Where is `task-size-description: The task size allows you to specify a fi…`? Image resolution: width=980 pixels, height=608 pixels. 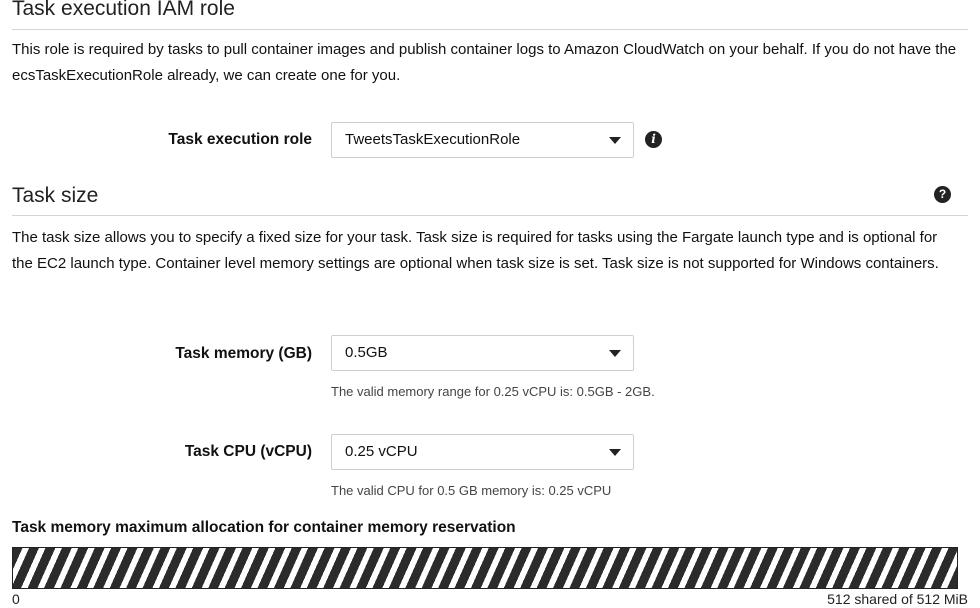 task-size-description: The task size allows you to specify a fi… is located at coordinates (475, 250).